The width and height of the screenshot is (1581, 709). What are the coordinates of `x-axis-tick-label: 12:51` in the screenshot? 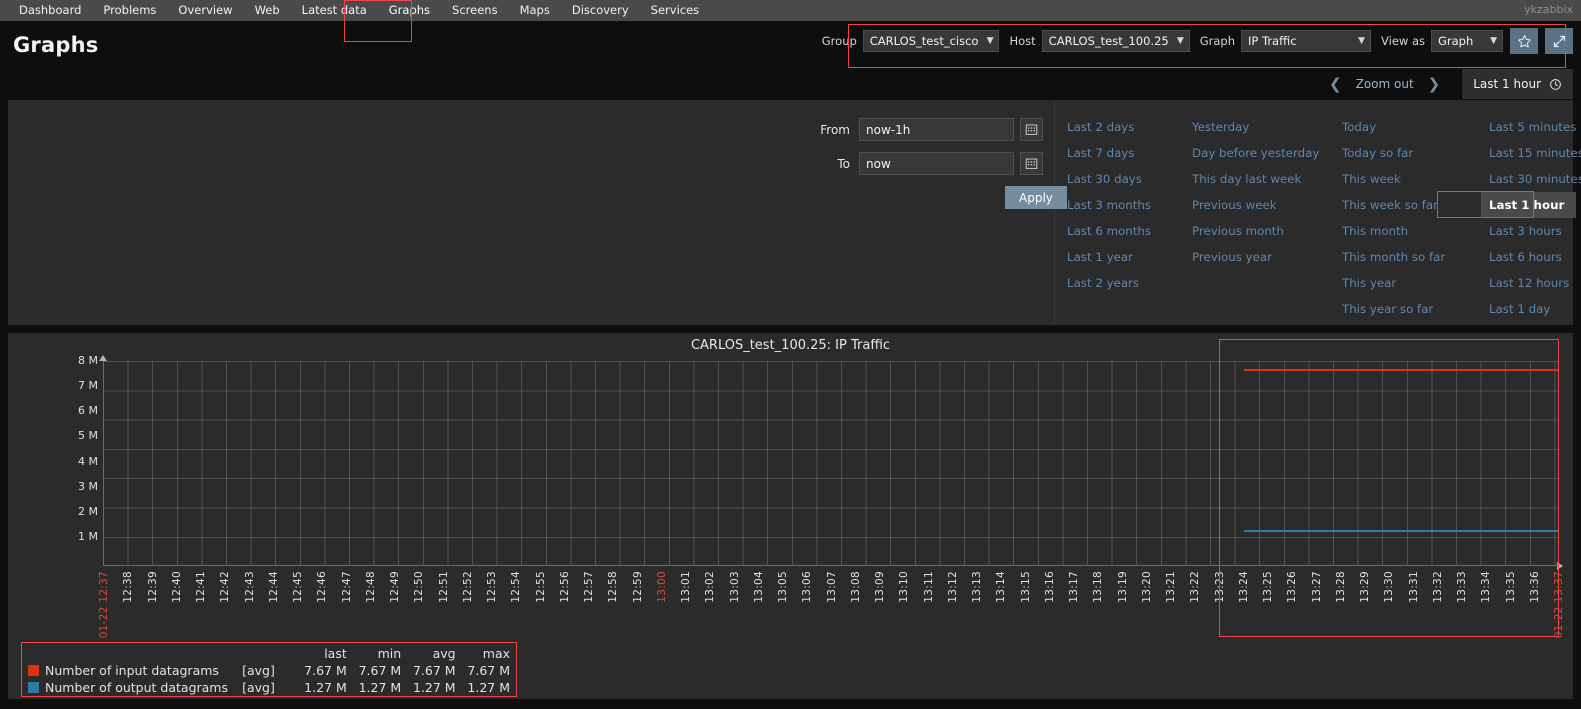 It's located at (443, 587).